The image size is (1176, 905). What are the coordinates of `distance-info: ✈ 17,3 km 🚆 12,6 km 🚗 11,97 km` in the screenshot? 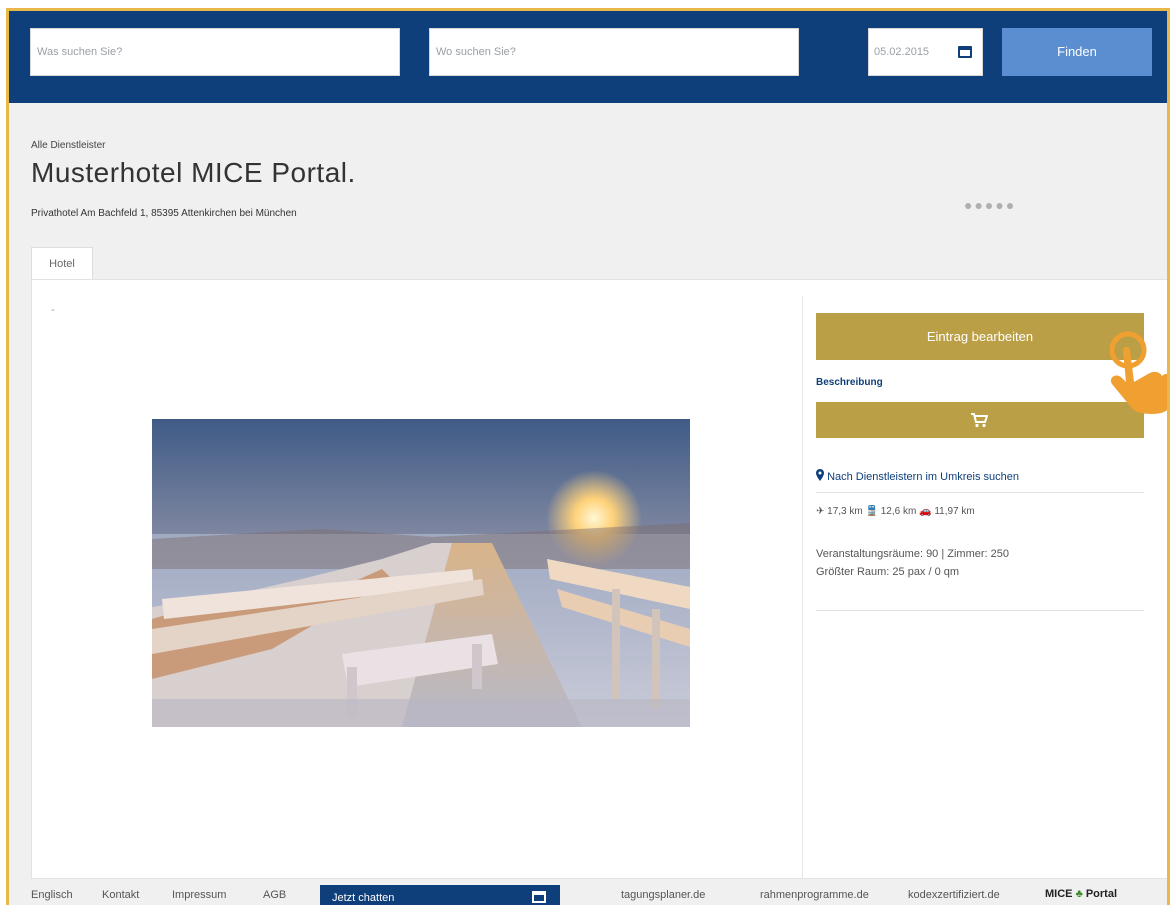 It's located at (895, 511).